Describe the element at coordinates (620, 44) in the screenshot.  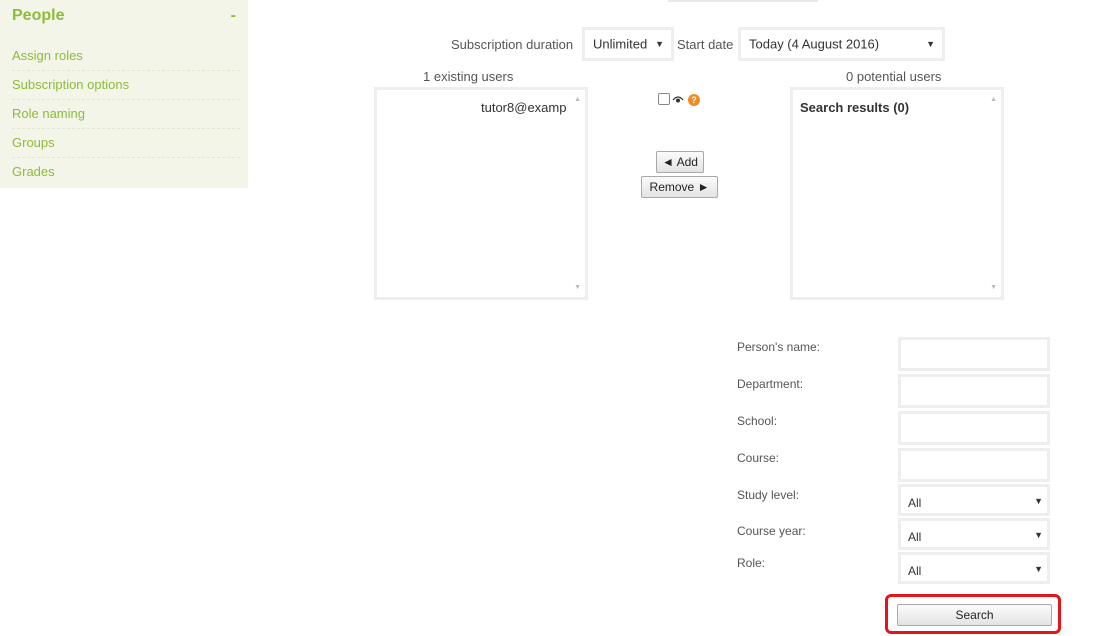
I see `subscription-duration-value: Unlimited` at that location.